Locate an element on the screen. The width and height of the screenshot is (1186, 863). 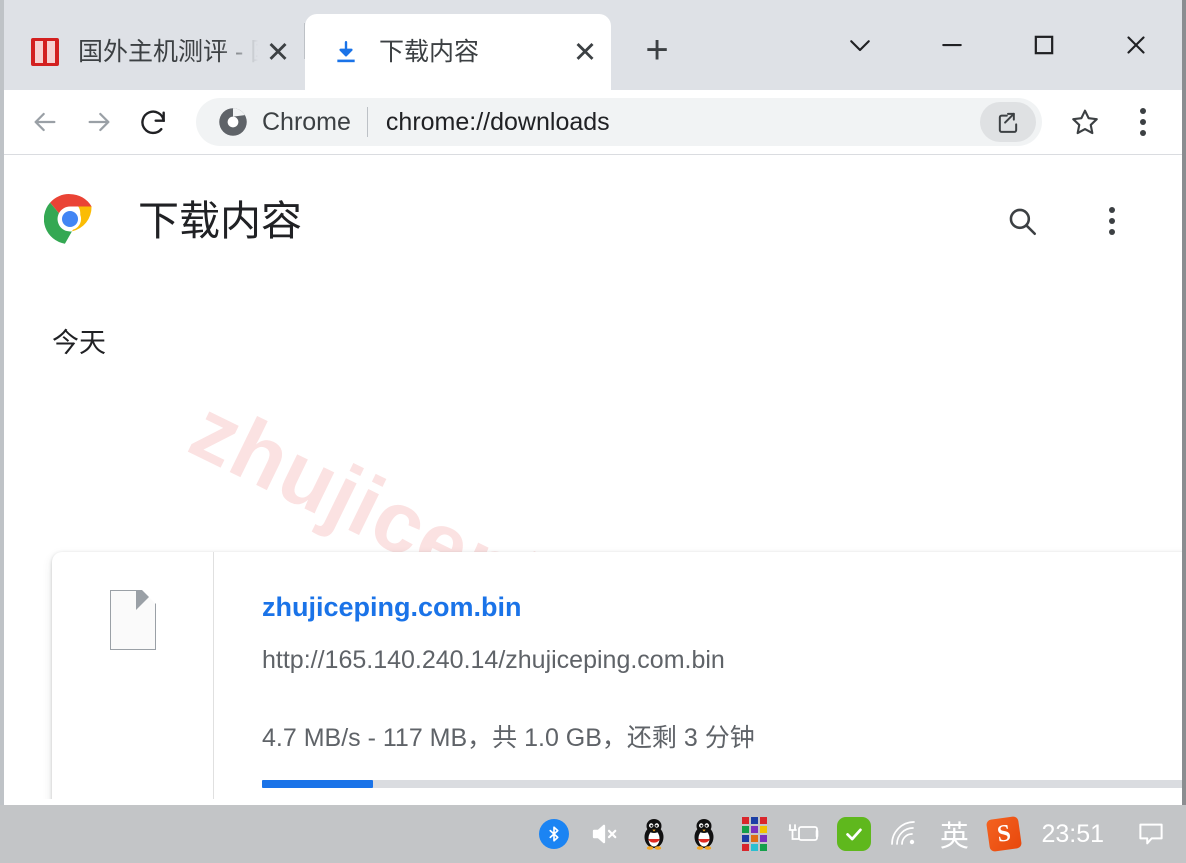
tab-downloads: 下载内容 ✕ is located at coordinates (458, 52).